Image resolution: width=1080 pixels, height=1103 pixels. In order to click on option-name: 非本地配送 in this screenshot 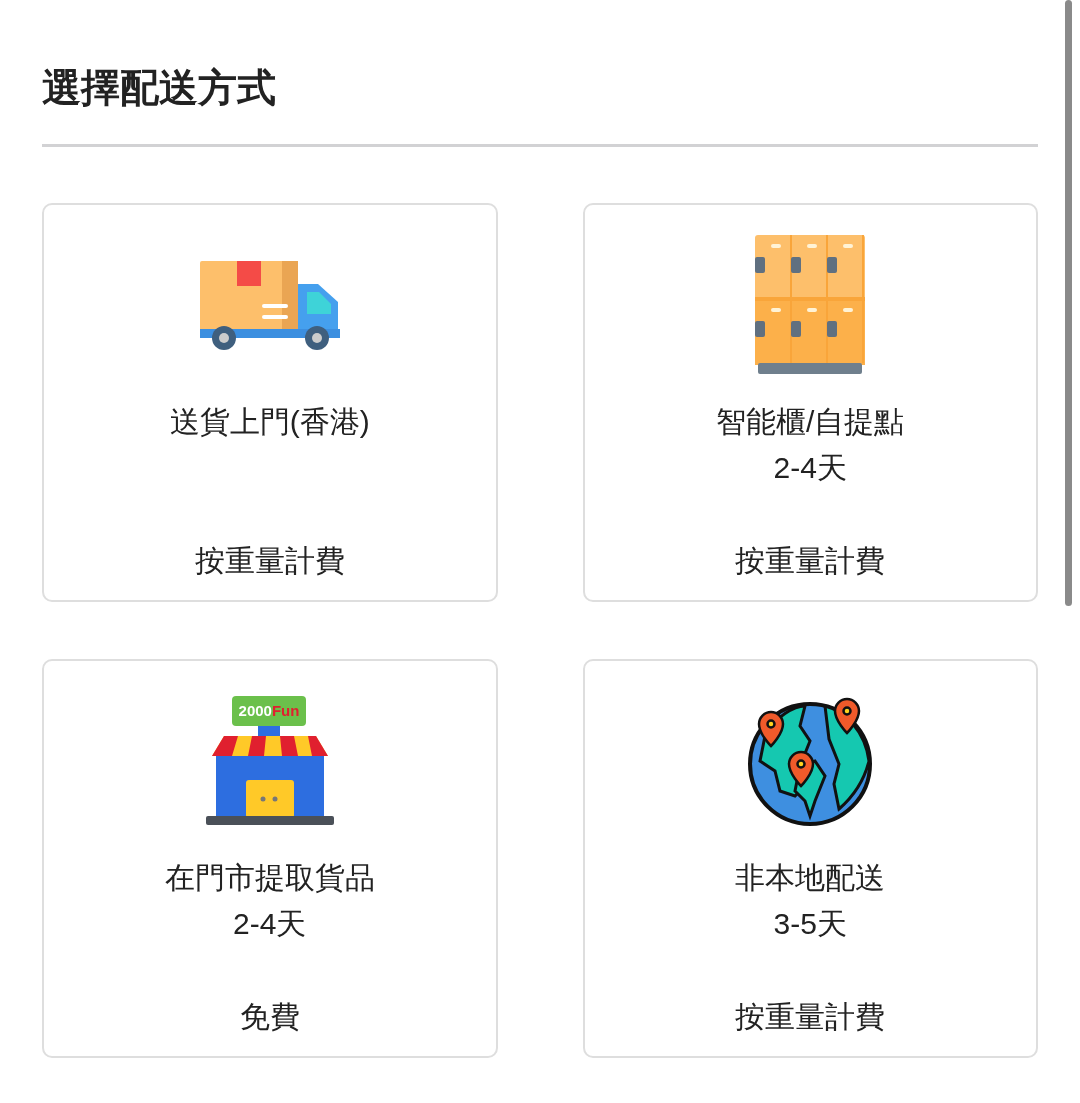, I will do `click(810, 878)`.